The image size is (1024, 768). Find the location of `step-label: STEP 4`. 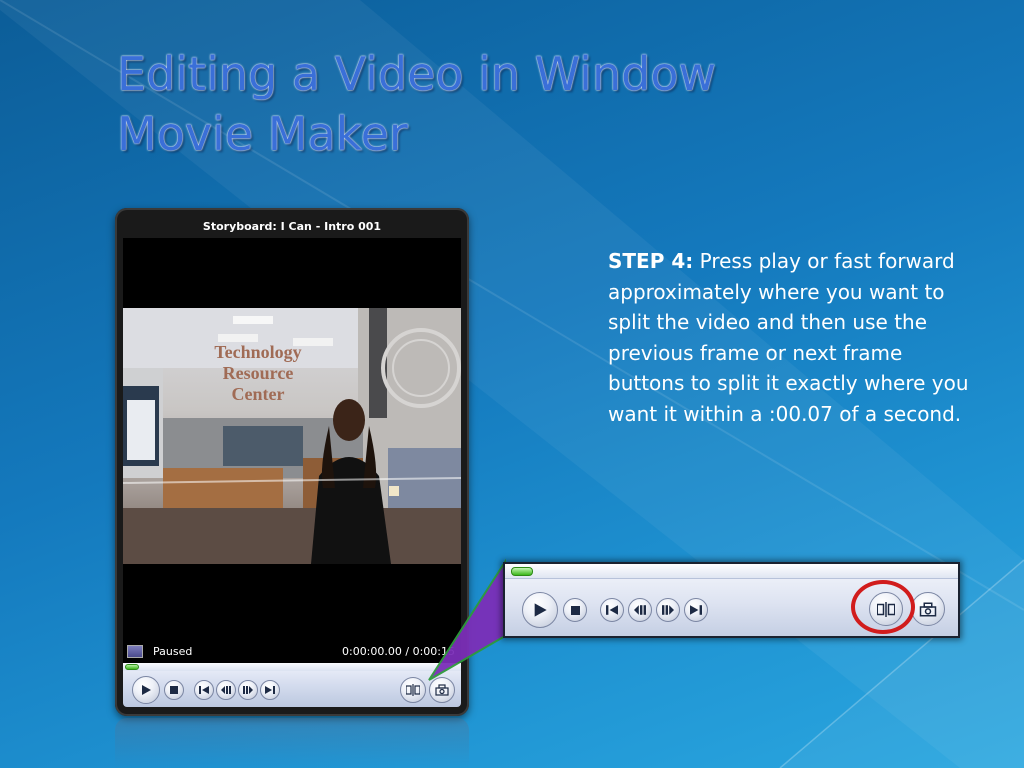

step-label: STEP 4 is located at coordinates (647, 261).